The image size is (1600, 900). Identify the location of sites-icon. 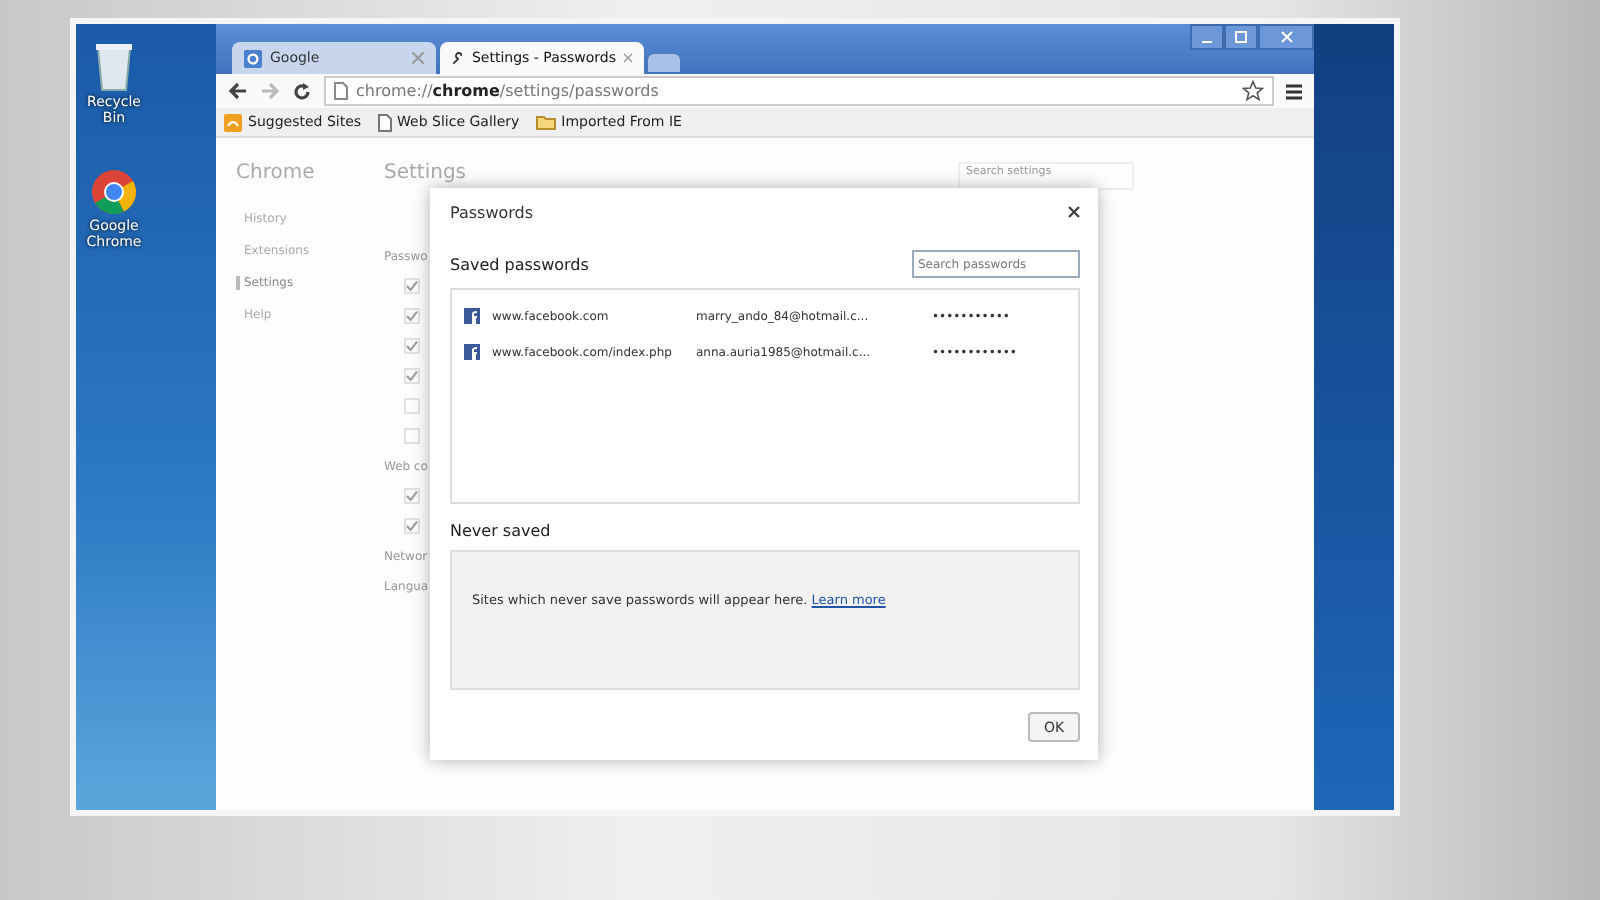
(233, 122).